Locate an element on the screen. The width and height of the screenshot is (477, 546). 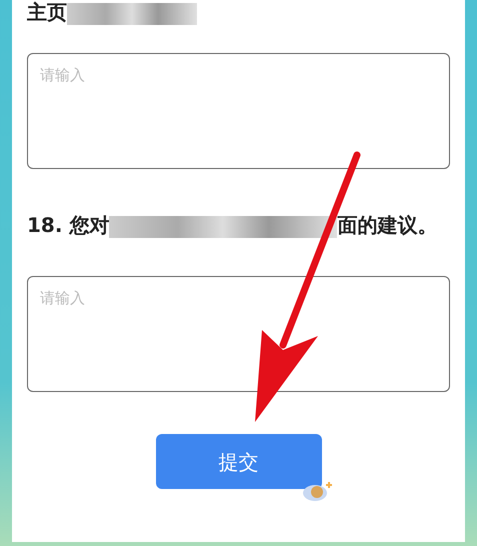
submit-button: 提交 is located at coordinates (239, 461).